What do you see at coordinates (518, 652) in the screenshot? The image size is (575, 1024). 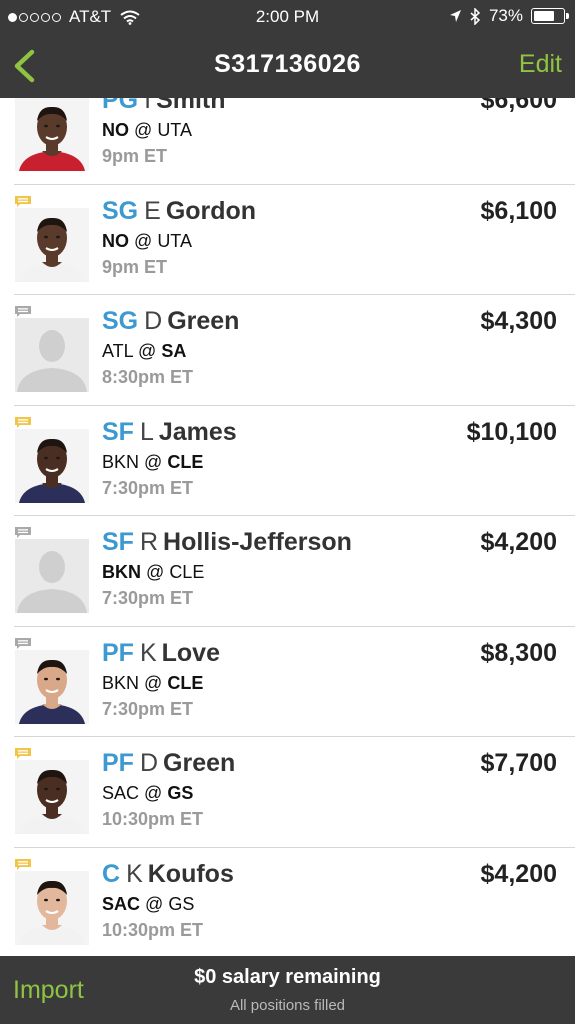 I see `player-salary: $8,300` at bounding box center [518, 652].